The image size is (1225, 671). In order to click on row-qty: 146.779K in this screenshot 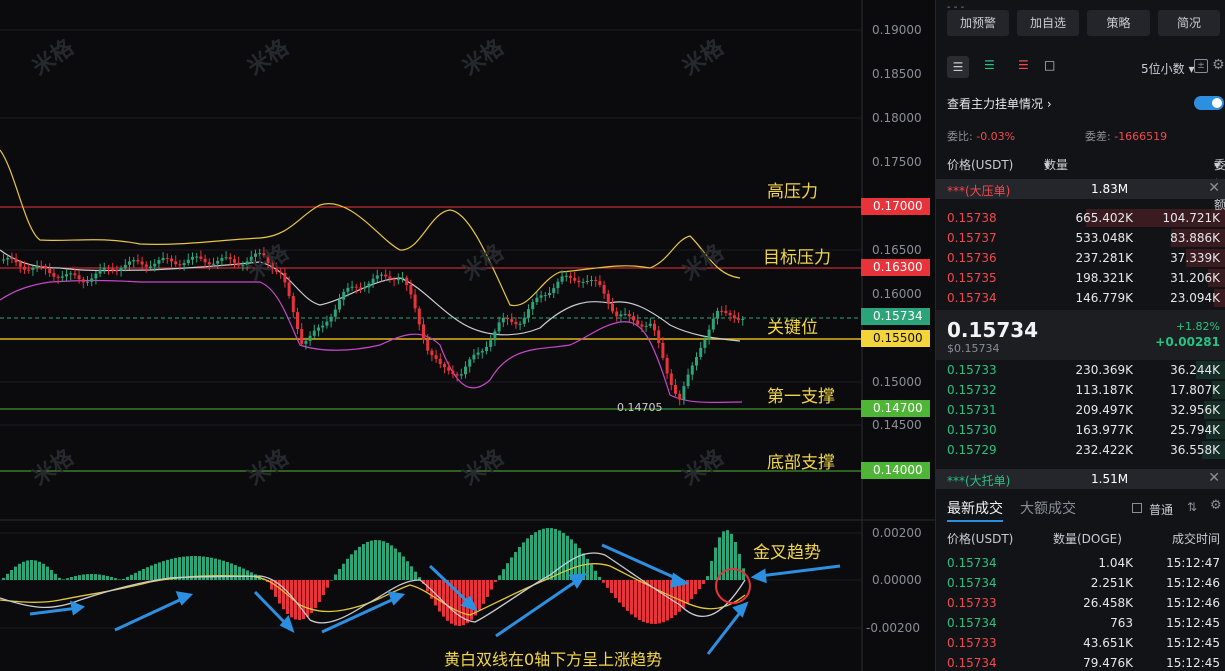, I will do `click(1104, 298)`.